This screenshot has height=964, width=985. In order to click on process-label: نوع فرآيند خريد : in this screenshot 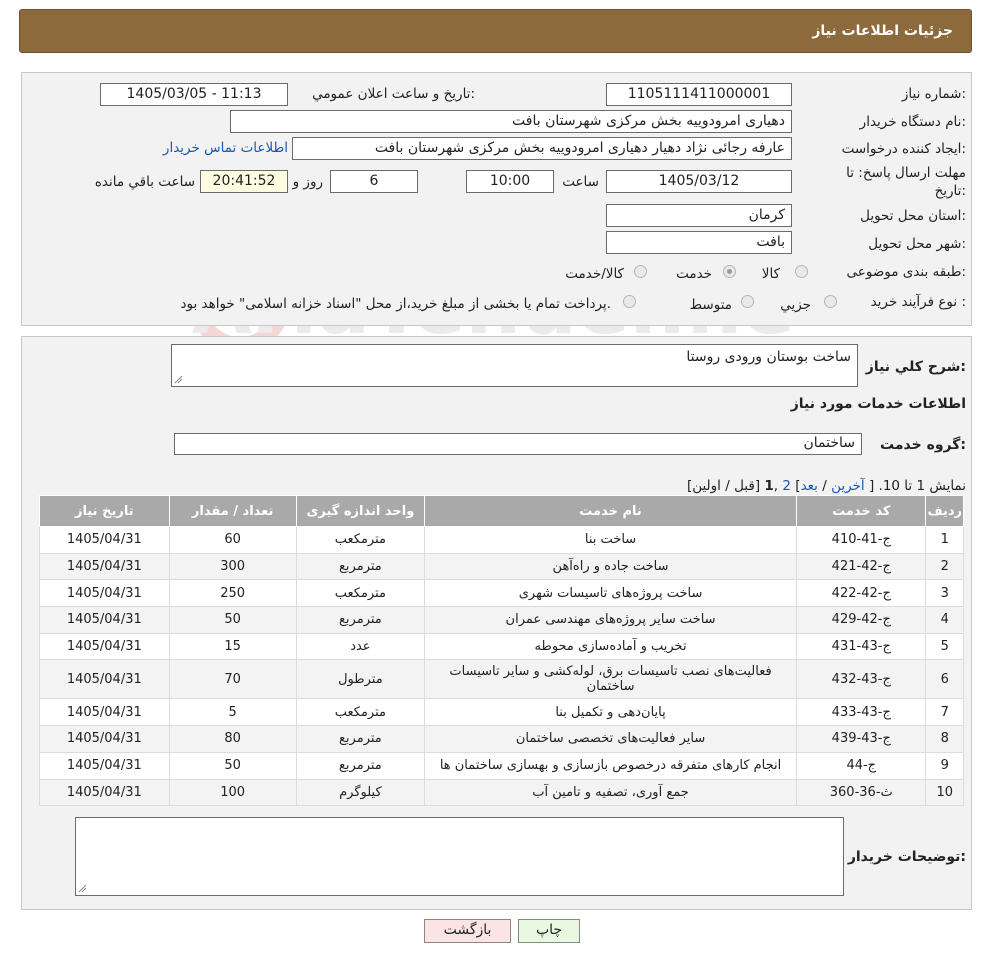, I will do `click(918, 302)`.